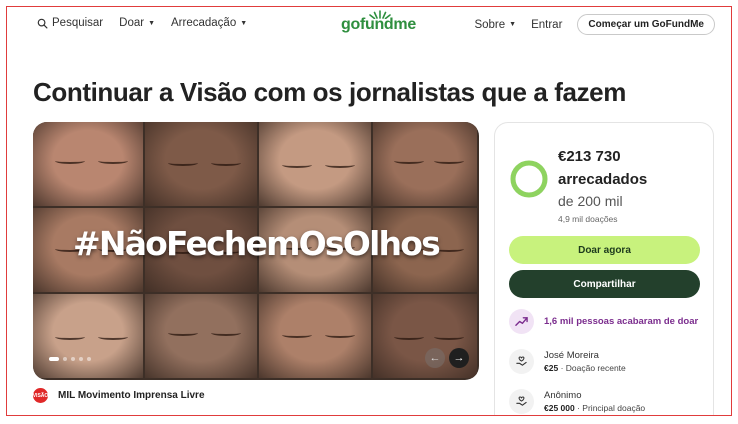 The image size is (738, 424). Describe the element at coordinates (588, 219) in the screenshot. I see `donation-count: 4,9 mil doações` at that location.